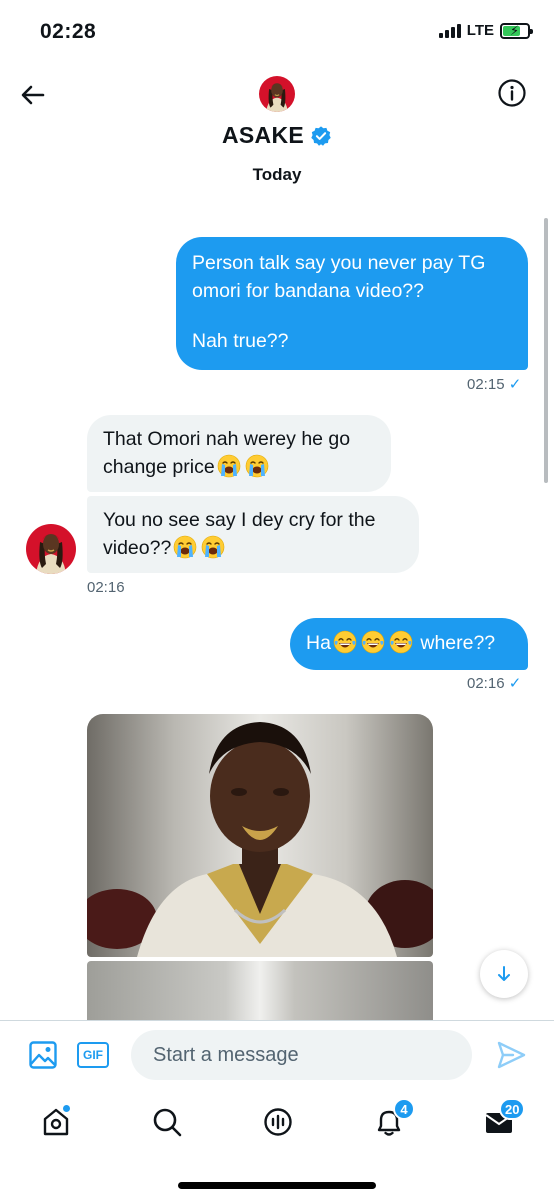 The height and width of the screenshot is (1200, 554). Describe the element at coordinates (339, 263) in the screenshot. I see `message-line: Person talk say you never pay TG` at that location.